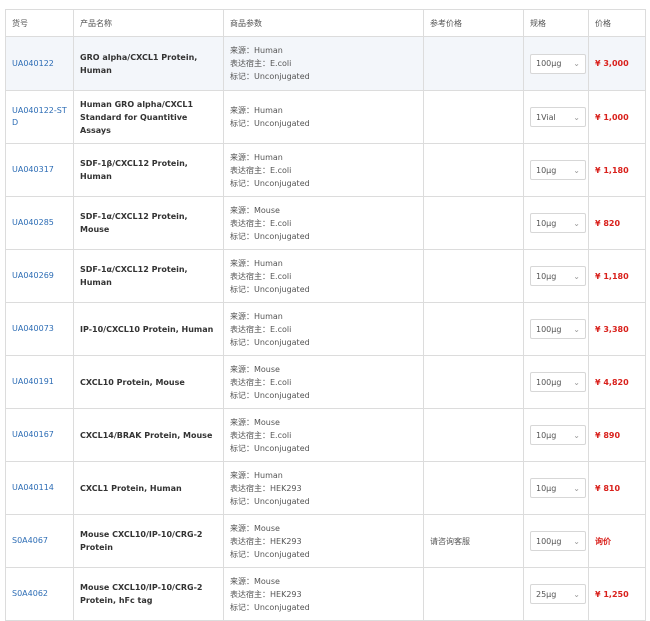 The width and height of the screenshot is (650, 621). Describe the element at coordinates (30, 593) in the screenshot. I see `product-code-link: S0A4062` at that location.